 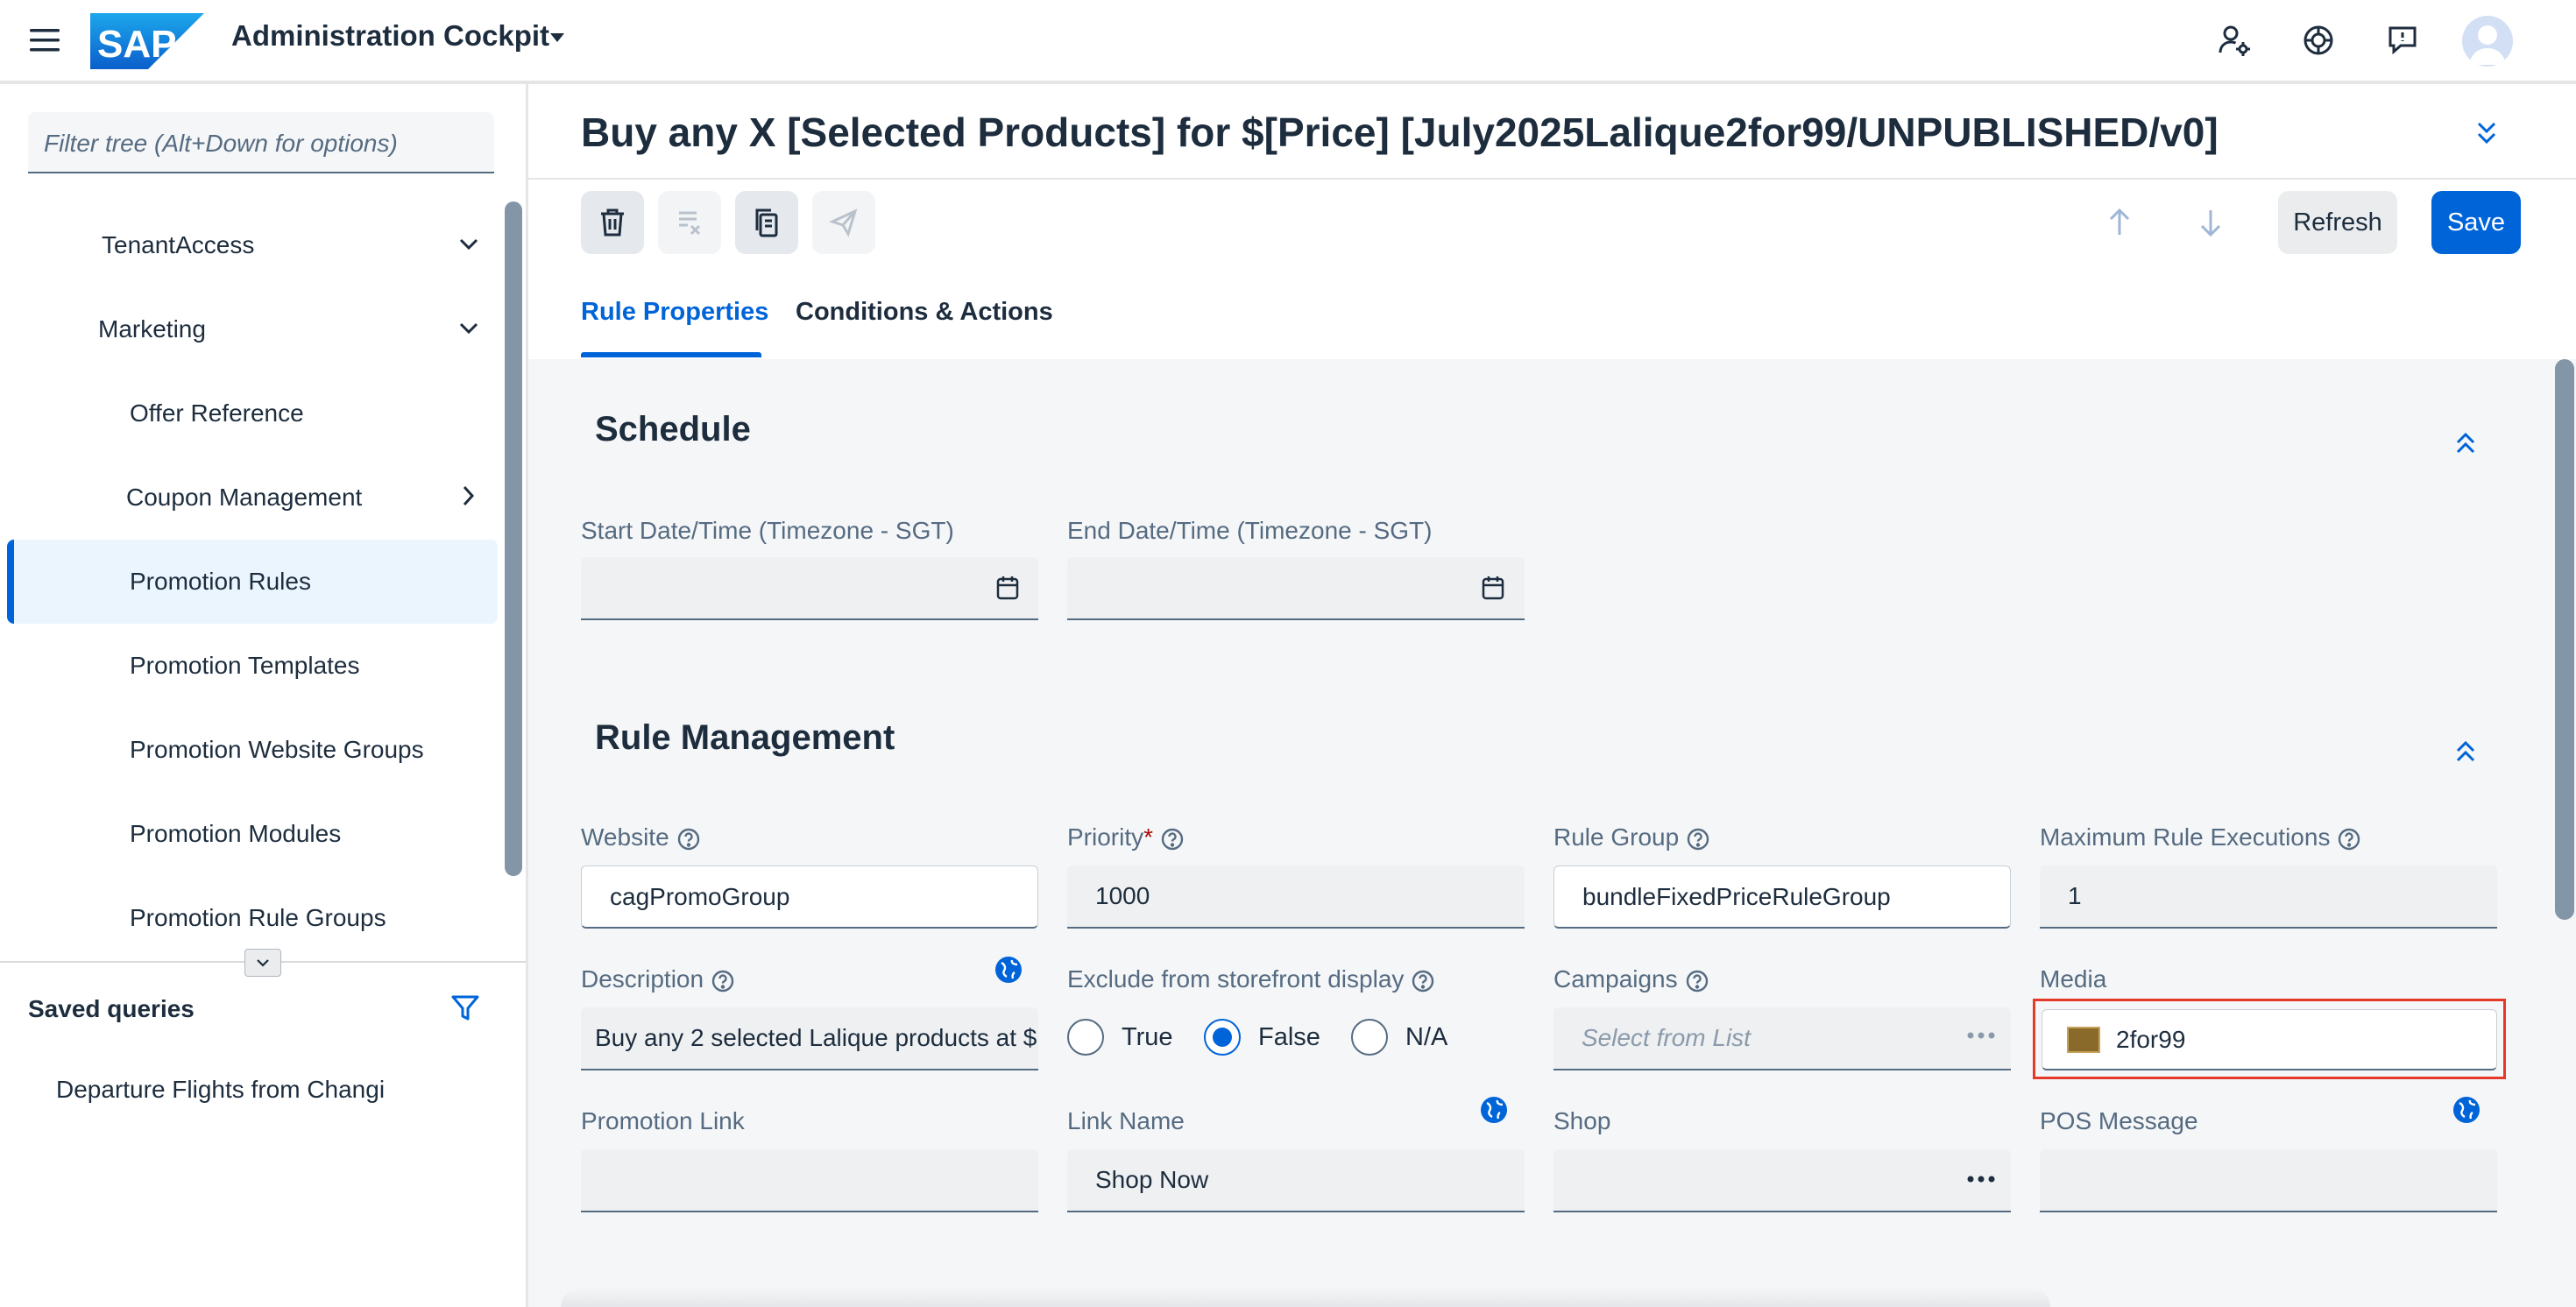 What do you see at coordinates (244, 498) in the screenshot?
I see `tree-item-coupon-management: Coupon Management` at bounding box center [244, 498].